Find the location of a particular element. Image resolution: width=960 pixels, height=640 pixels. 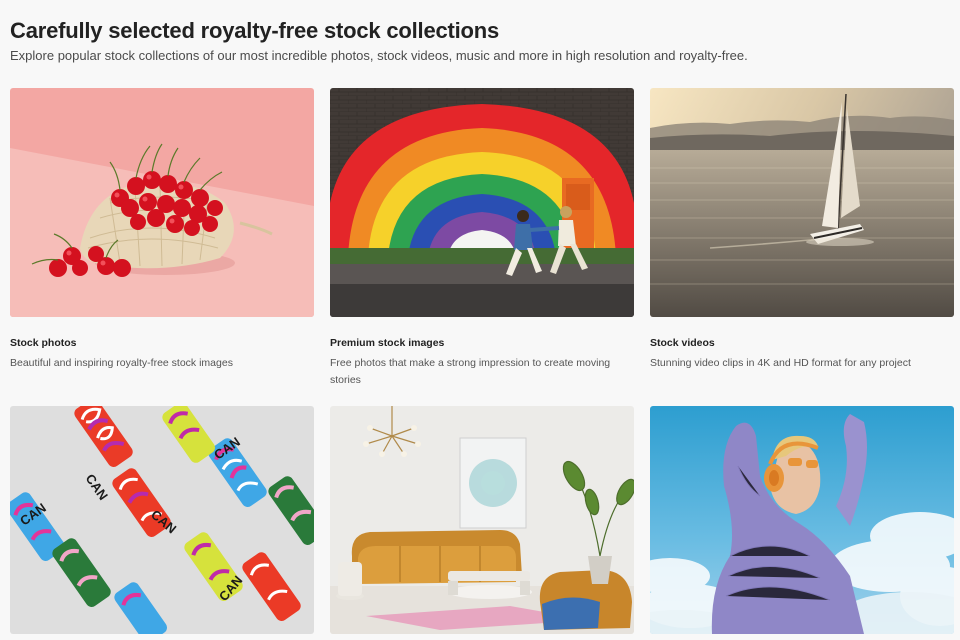

rainbow-wall-couple-image is located at coordinates (482, 202).